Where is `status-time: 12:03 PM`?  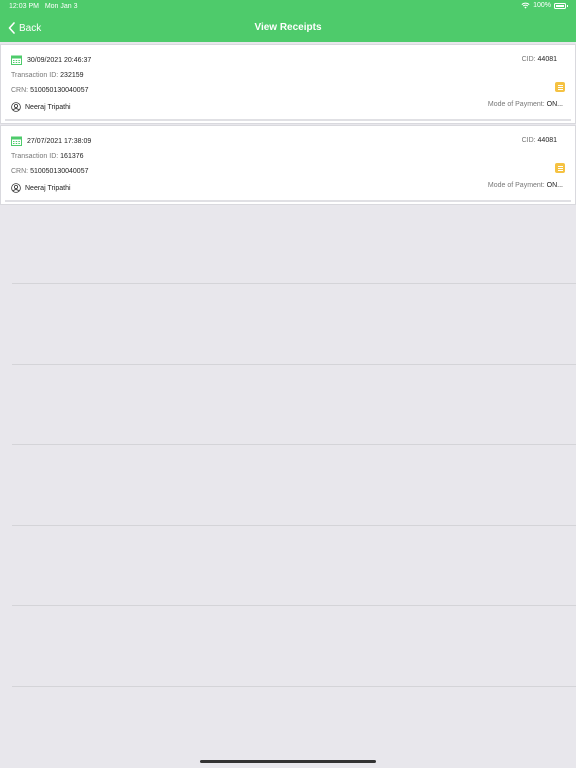
status-time: 12:03 PM is located at coordinates (24, 6).